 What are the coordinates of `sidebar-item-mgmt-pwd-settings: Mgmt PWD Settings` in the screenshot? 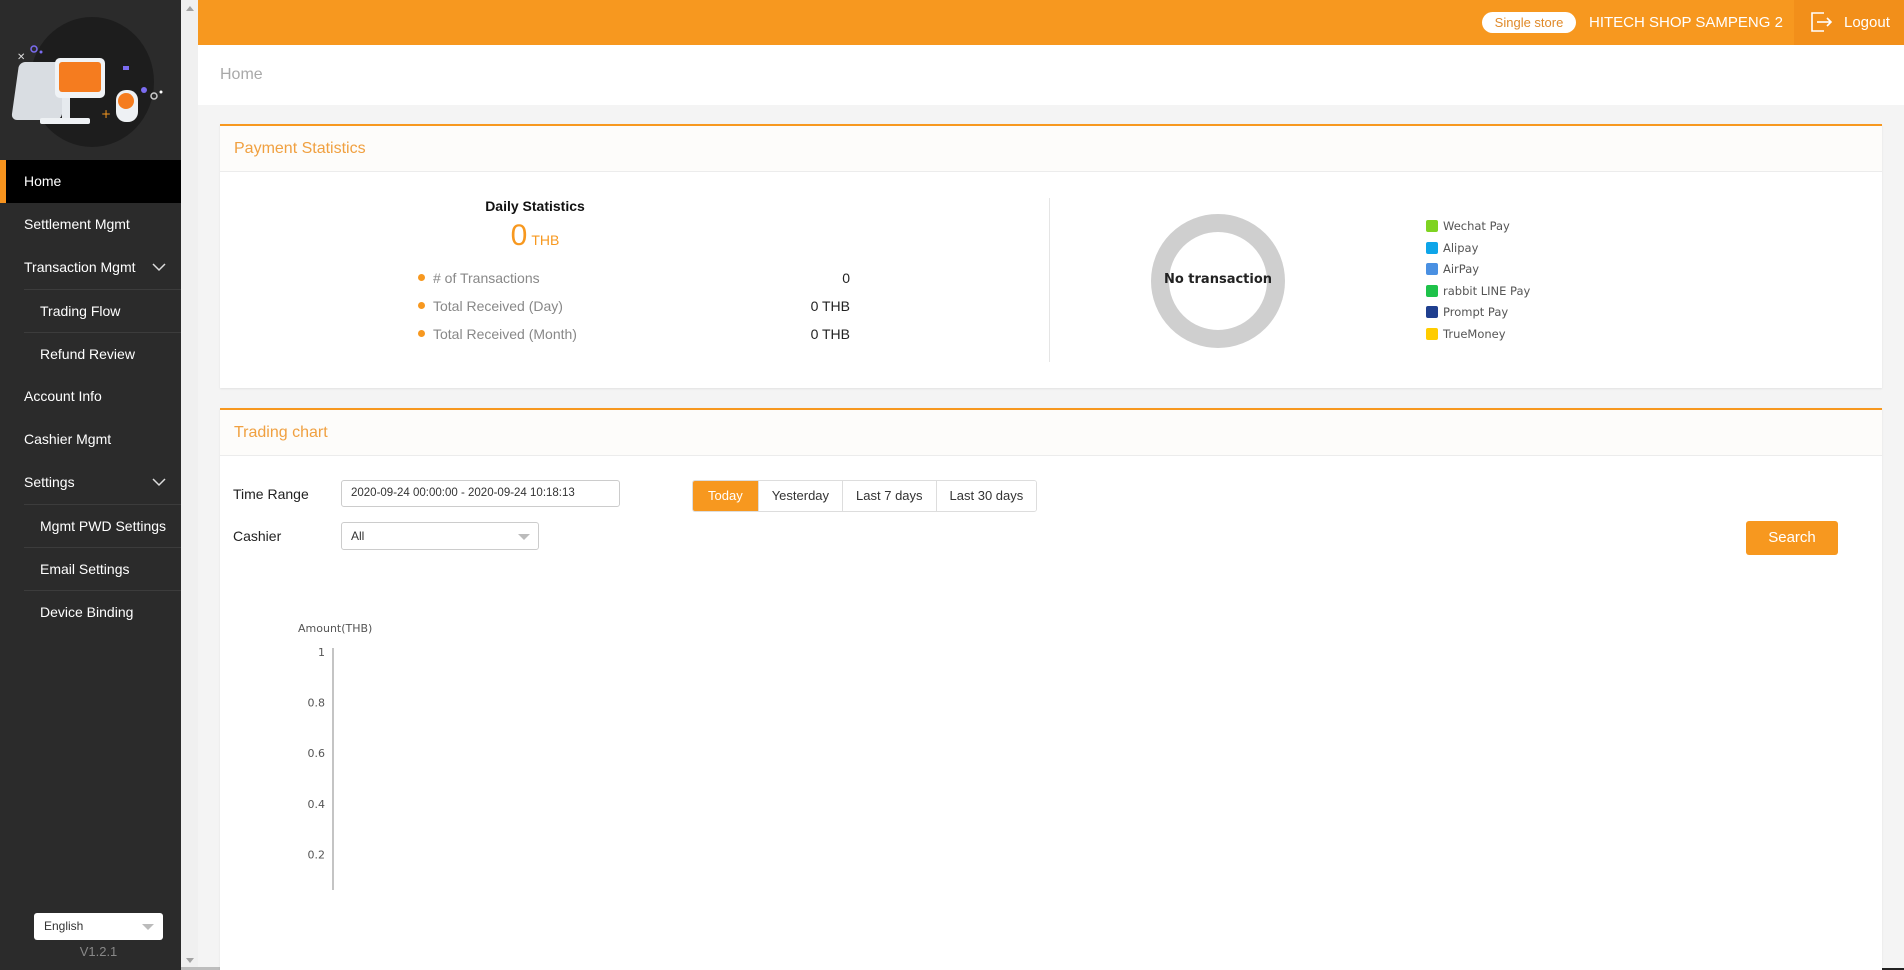 It's located at (102, 525).